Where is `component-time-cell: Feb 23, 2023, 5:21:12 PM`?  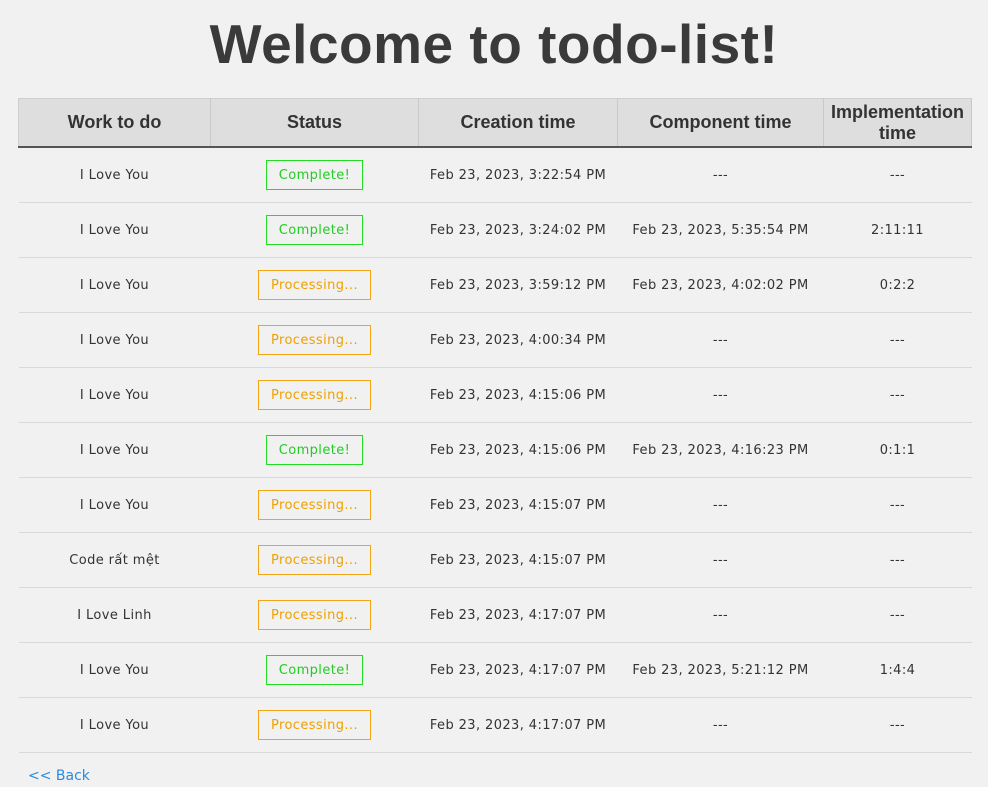
component-time-cell: Feb 23, 2023, 5:21:12 PM is located at coordinates (720, 670).